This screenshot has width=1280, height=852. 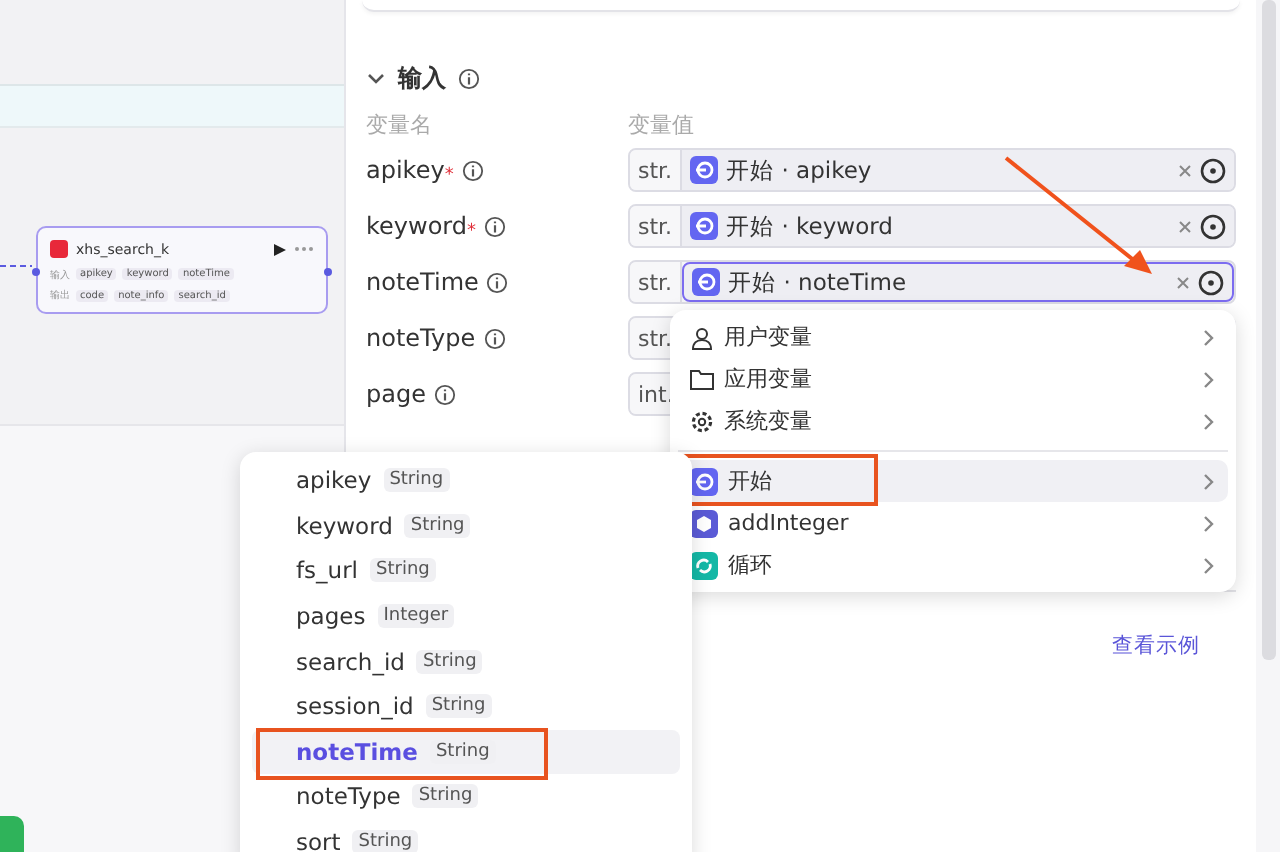 I want to click on column-header: 变量值, so click(x=661, y=124).